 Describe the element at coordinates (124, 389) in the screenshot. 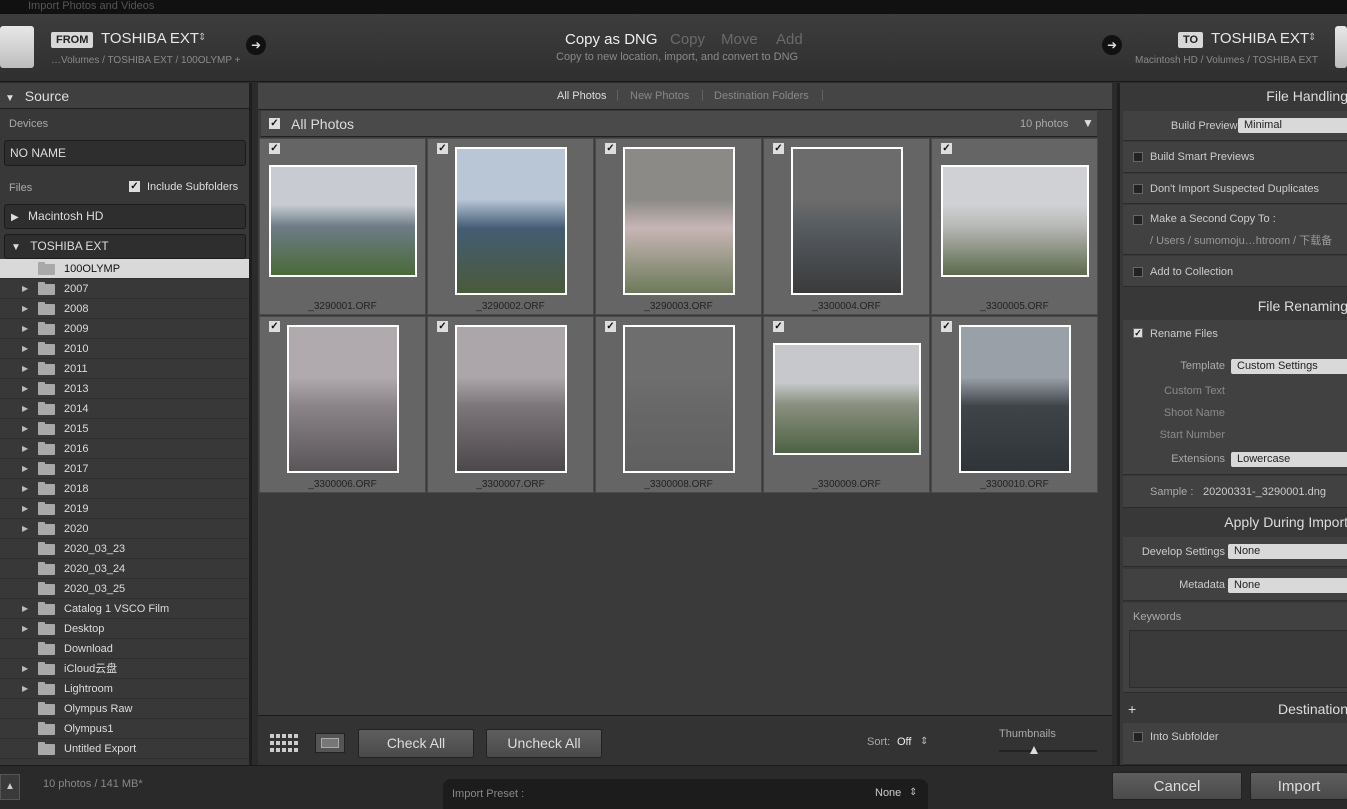

I see `folder-item: ▶ 2013` at that location.